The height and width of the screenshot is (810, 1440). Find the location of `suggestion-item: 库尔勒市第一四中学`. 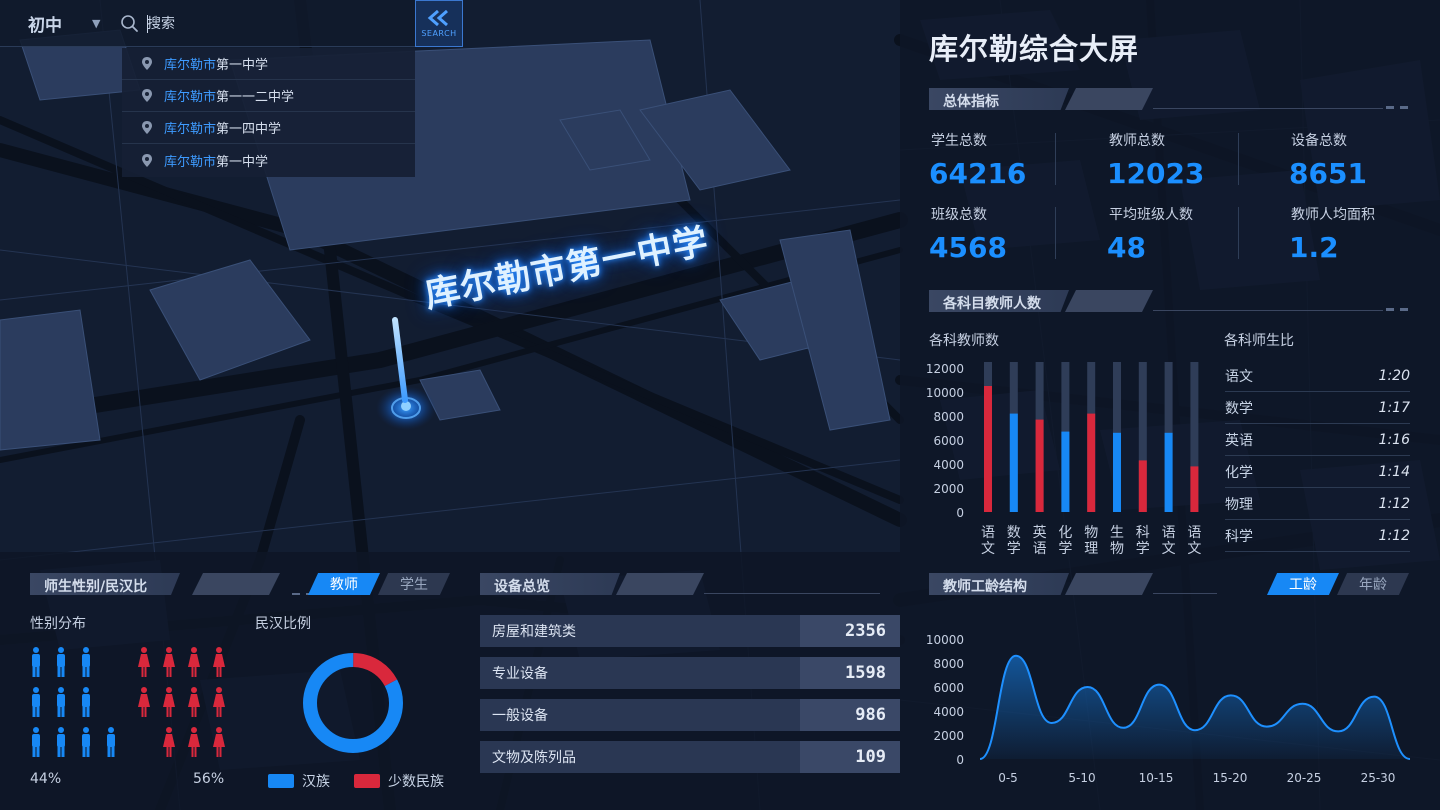

suggestion-item: 库尔勒市第一四中学 is located at coordinates (268, 128).